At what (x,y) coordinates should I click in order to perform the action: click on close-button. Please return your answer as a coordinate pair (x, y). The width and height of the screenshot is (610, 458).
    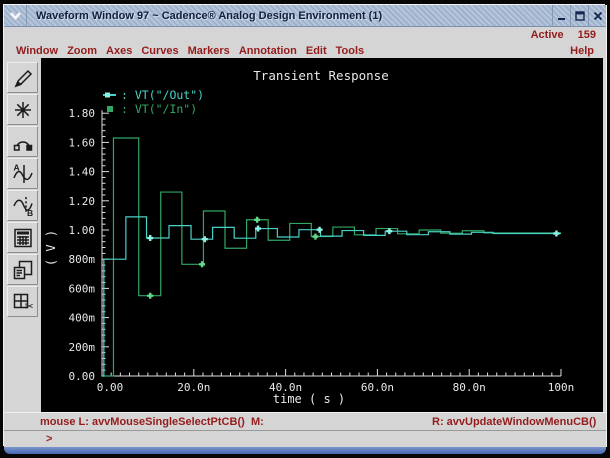
    Looking at the image, I should click on (597, 15).